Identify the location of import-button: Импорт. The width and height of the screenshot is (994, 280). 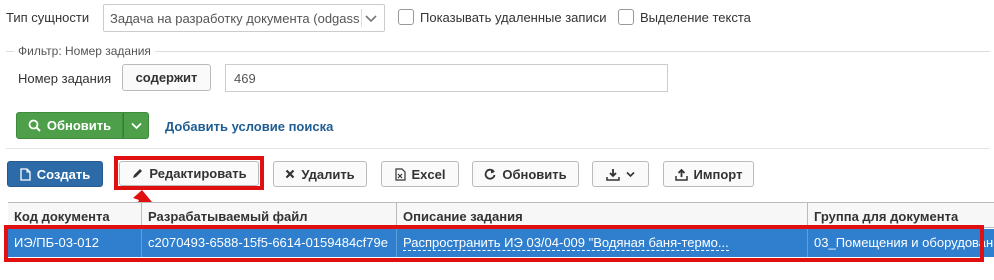
(708, 174).